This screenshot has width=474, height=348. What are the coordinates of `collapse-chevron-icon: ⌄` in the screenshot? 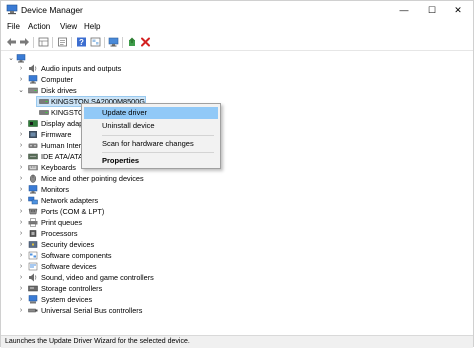 It's located at (21, 90).